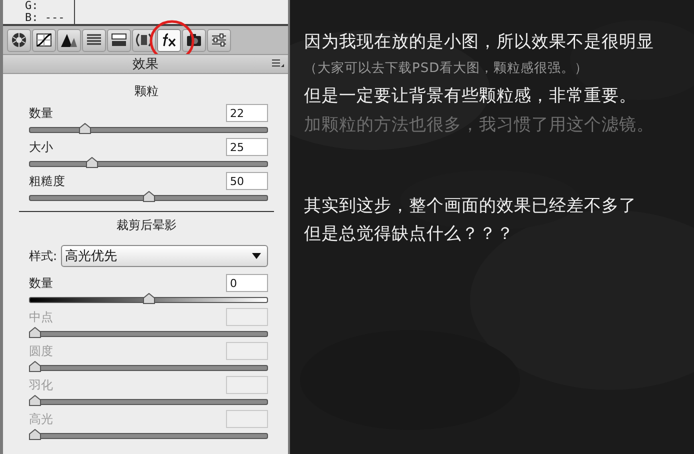 This screenshot has height=454, width=694. What do you see at coordinates (41, 147) in the screenshot?
I see `slider-label: 大小` at bounding box center [41, 147].